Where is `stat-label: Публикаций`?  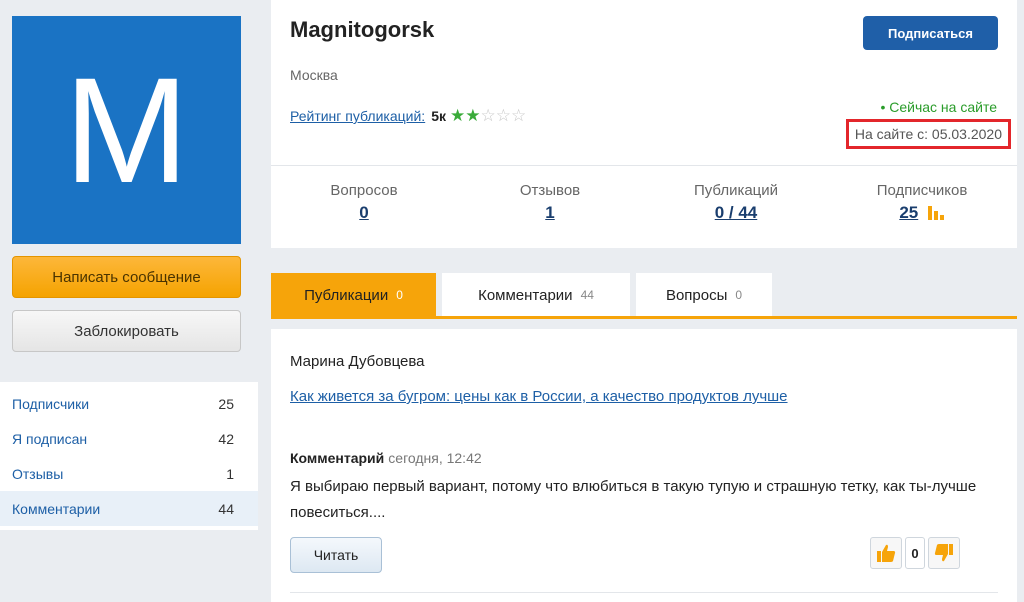
stat-label: Публикаций is located at coordinates (736, 190).